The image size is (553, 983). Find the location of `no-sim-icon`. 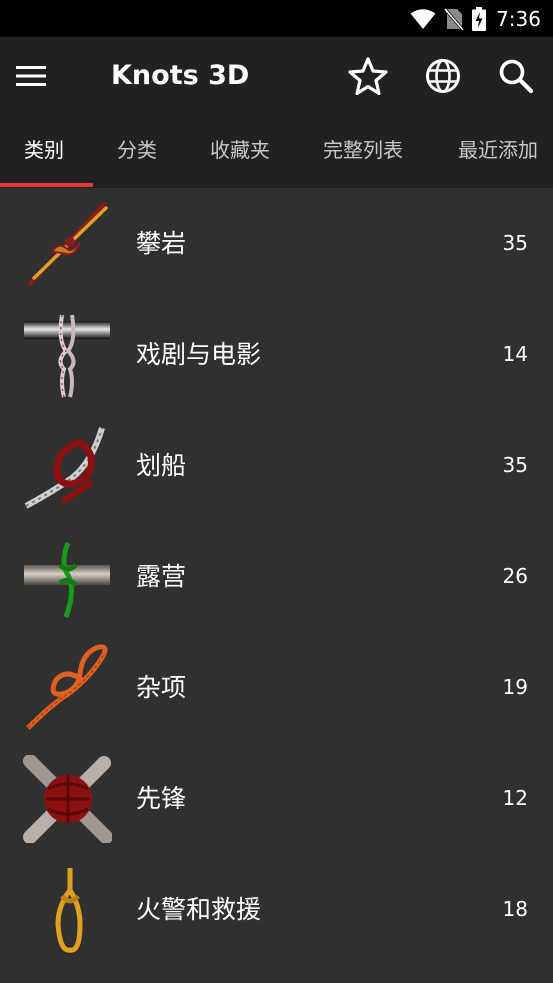

no-sim-icon is located at coordinates (454, 19).